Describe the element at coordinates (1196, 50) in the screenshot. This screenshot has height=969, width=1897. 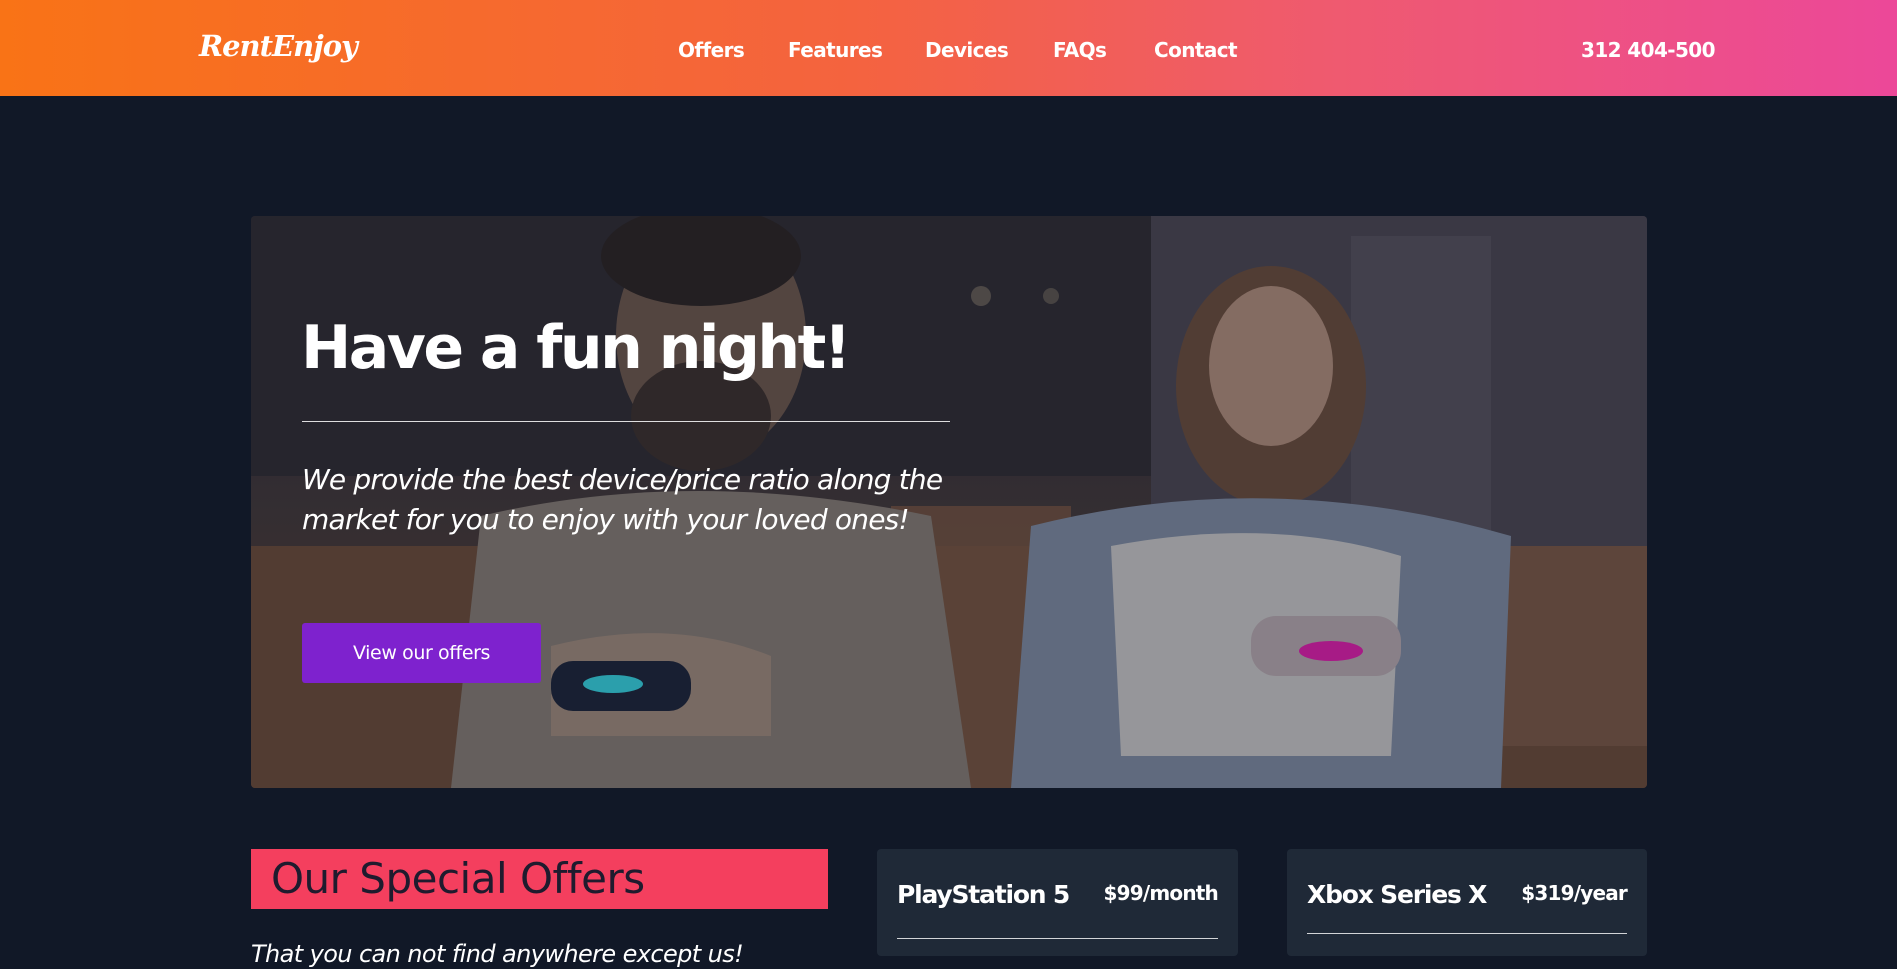
I see `nav-link-contact: Contact` at that location.